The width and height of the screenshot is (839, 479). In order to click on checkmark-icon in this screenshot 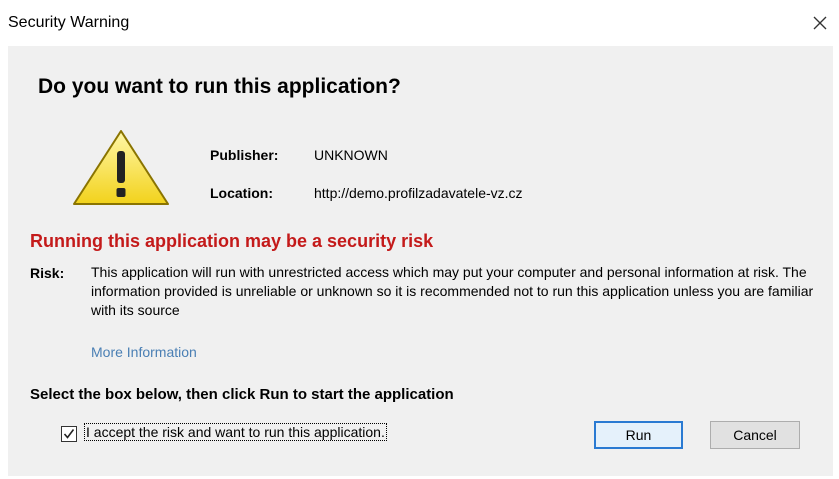, I will do `click(69, 434)`.